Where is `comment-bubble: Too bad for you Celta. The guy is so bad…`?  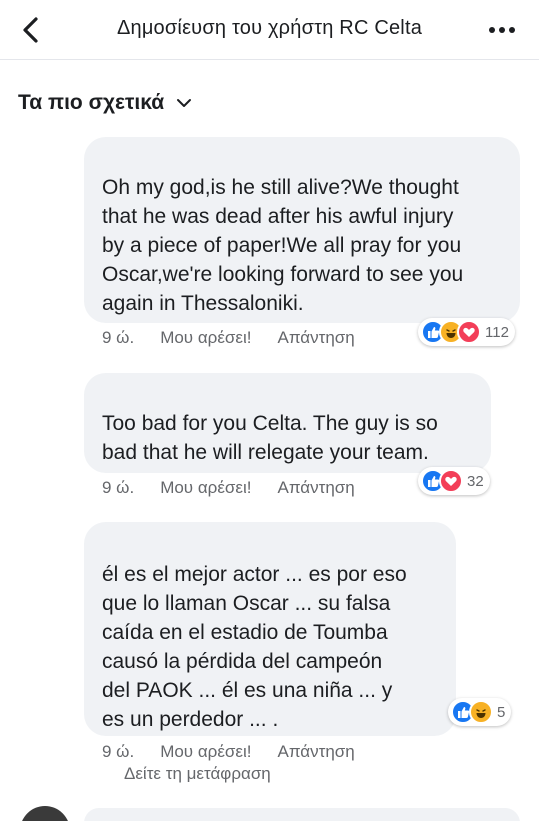 comment-bubble: Too bad for you Celta. The guy is so bad… is located at coordinates (287, 423).